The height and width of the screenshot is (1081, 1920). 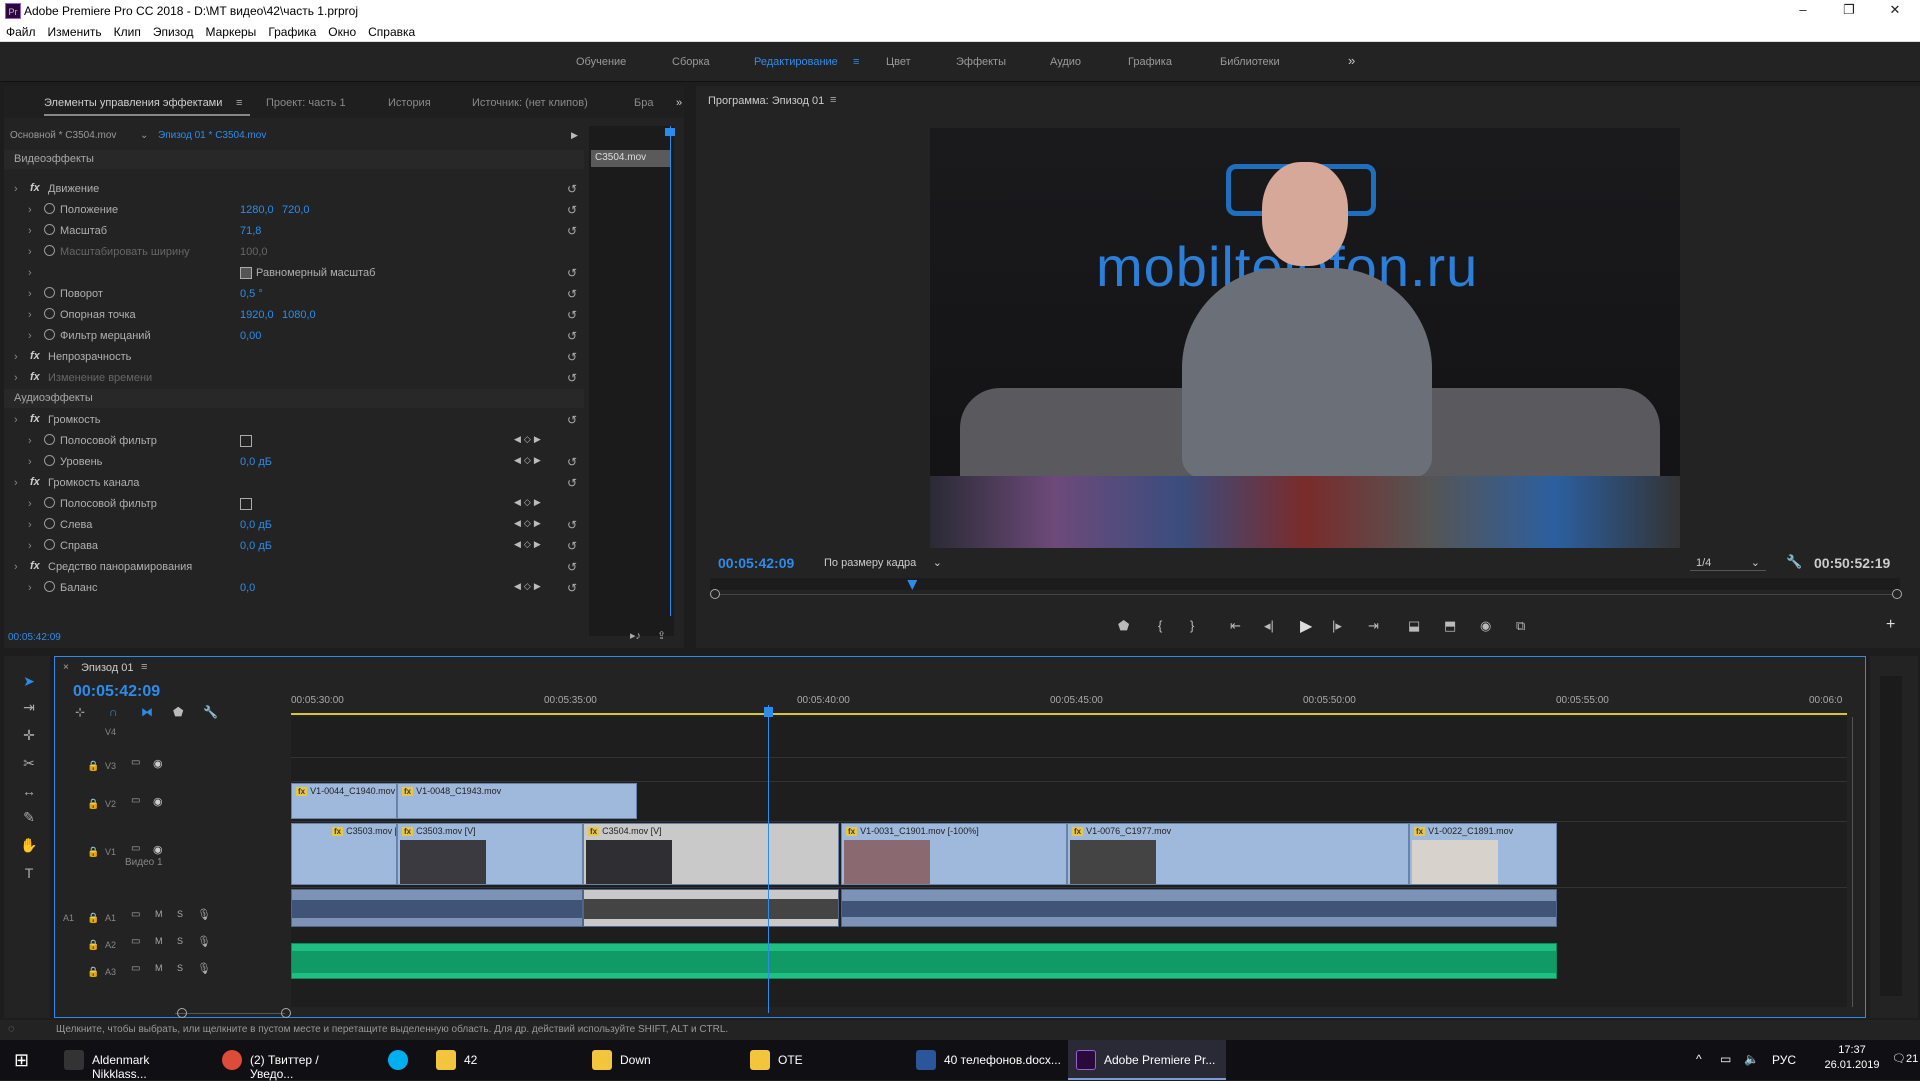 I want to click on effect-mini-timeline: C3504.mov, so click(x=632, y=381).